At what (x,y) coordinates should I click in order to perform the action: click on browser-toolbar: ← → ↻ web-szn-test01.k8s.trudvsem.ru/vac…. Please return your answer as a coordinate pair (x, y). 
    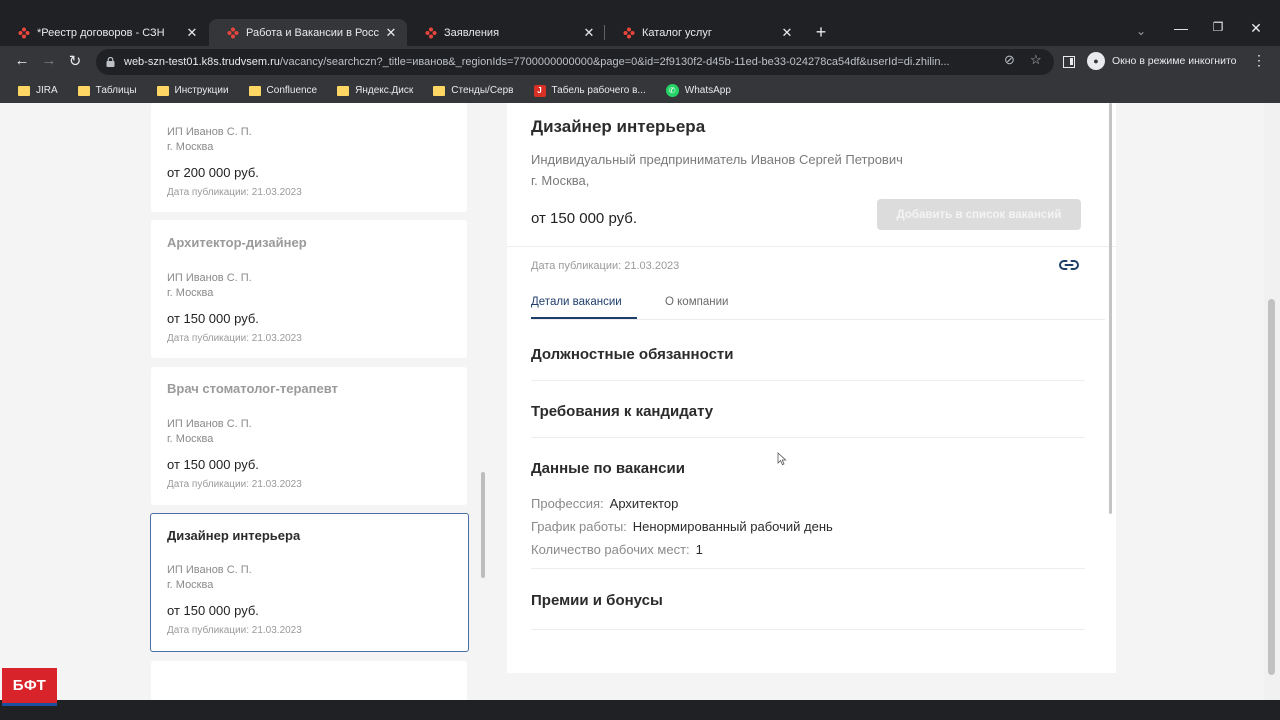
    Looking at the image, I should click on (640, 62).